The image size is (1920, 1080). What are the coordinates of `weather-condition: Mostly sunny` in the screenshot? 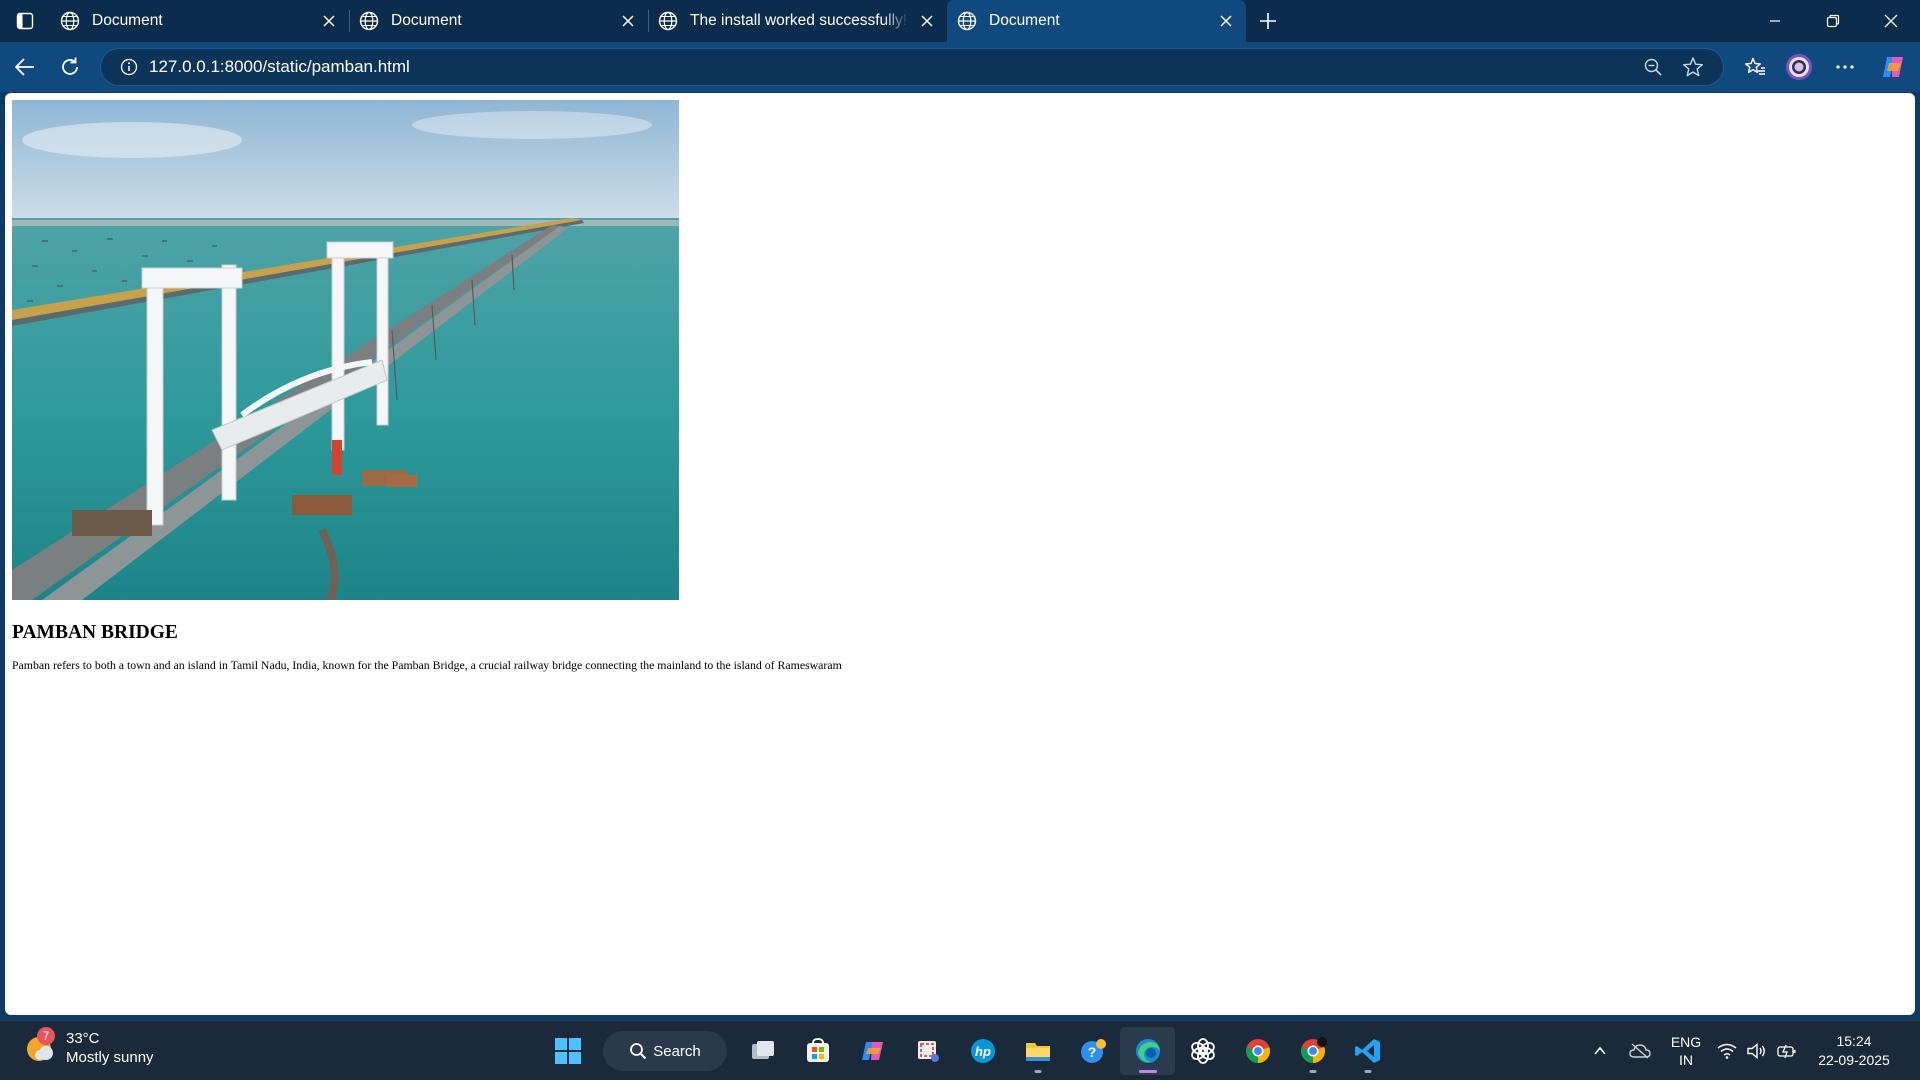 It's located at (110, 1057).